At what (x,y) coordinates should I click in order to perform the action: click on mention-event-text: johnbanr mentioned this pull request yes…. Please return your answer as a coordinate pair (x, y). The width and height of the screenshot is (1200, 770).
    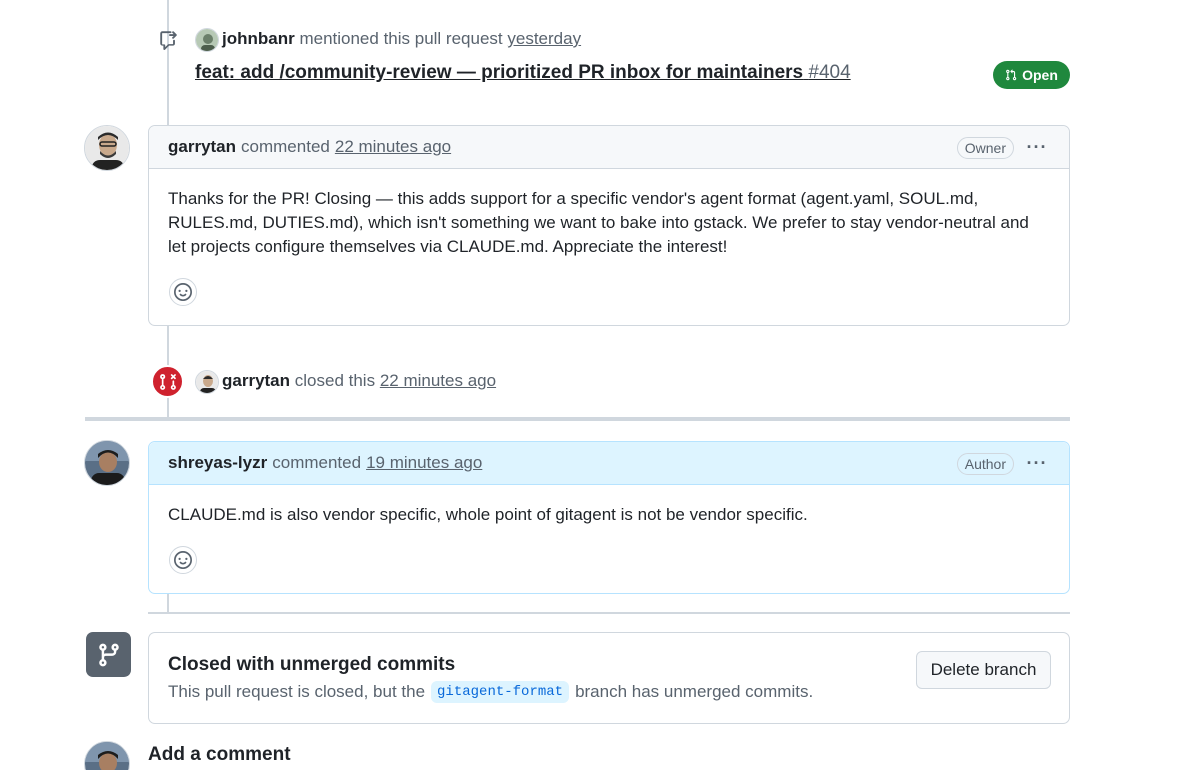
    Looking at the image, I should click on (401, 39).